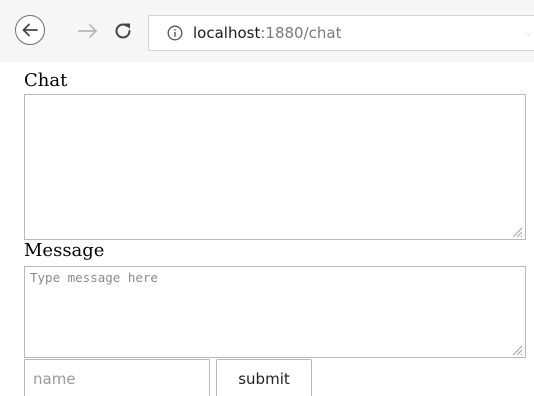  I want to click on info-icon, so click(175, 33).